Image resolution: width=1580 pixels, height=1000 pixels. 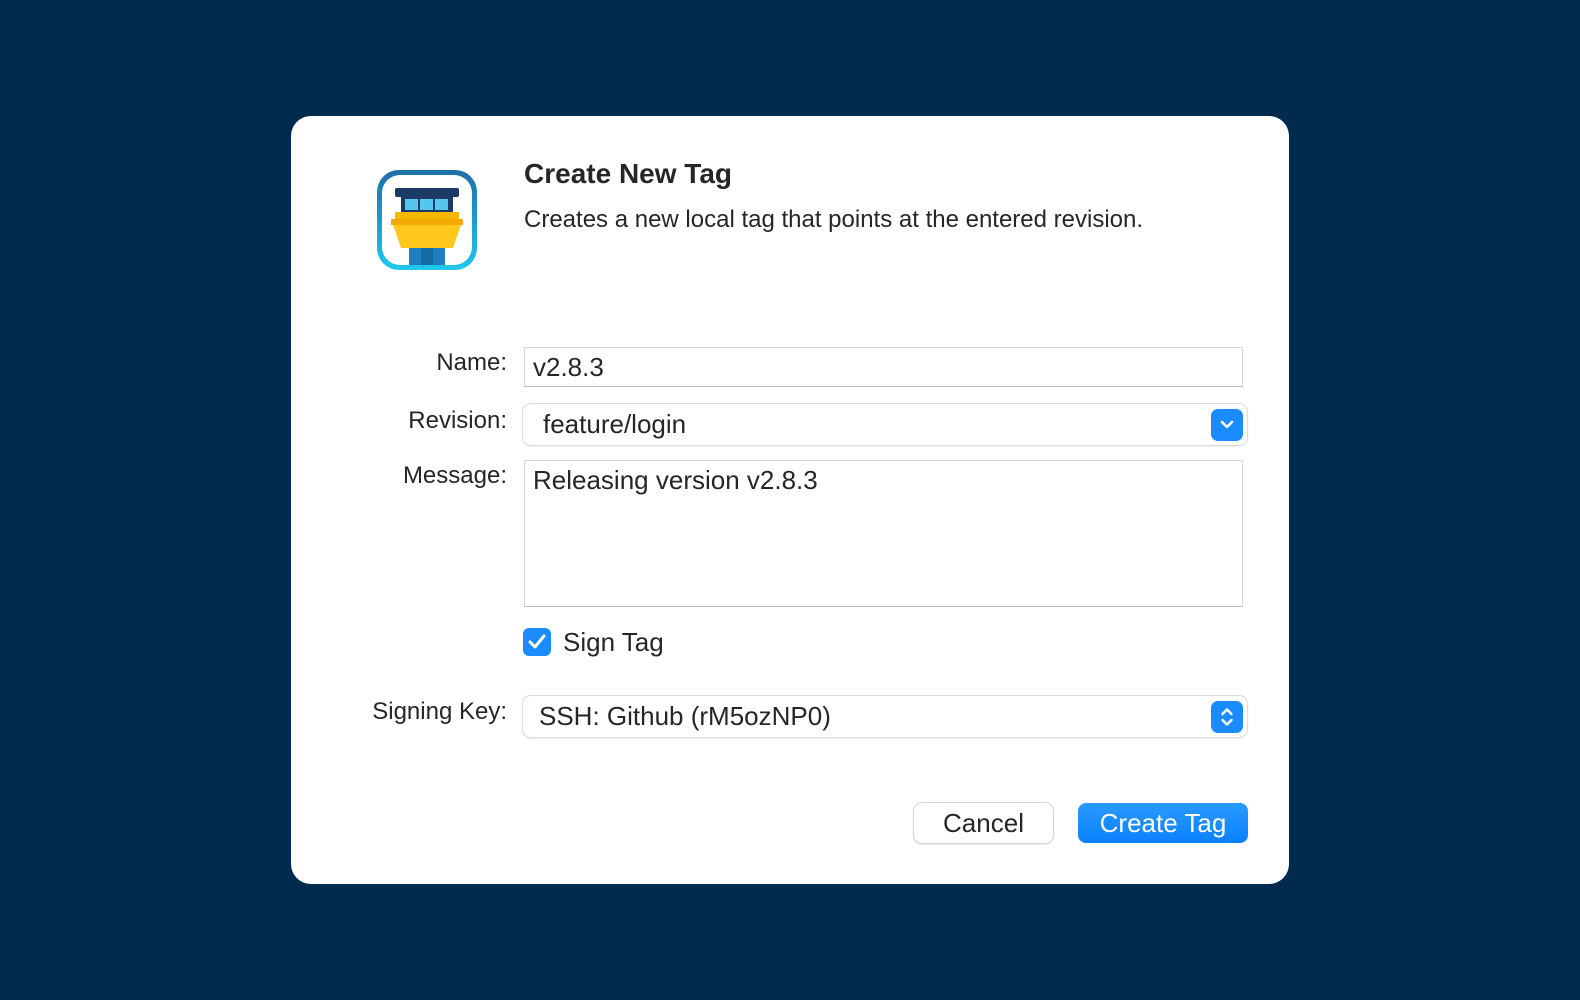 What do you see at coordinates (439, 711) in the screenshot?
I see `signing-key-label: Signing Key:` at bounding box center [439, 711].